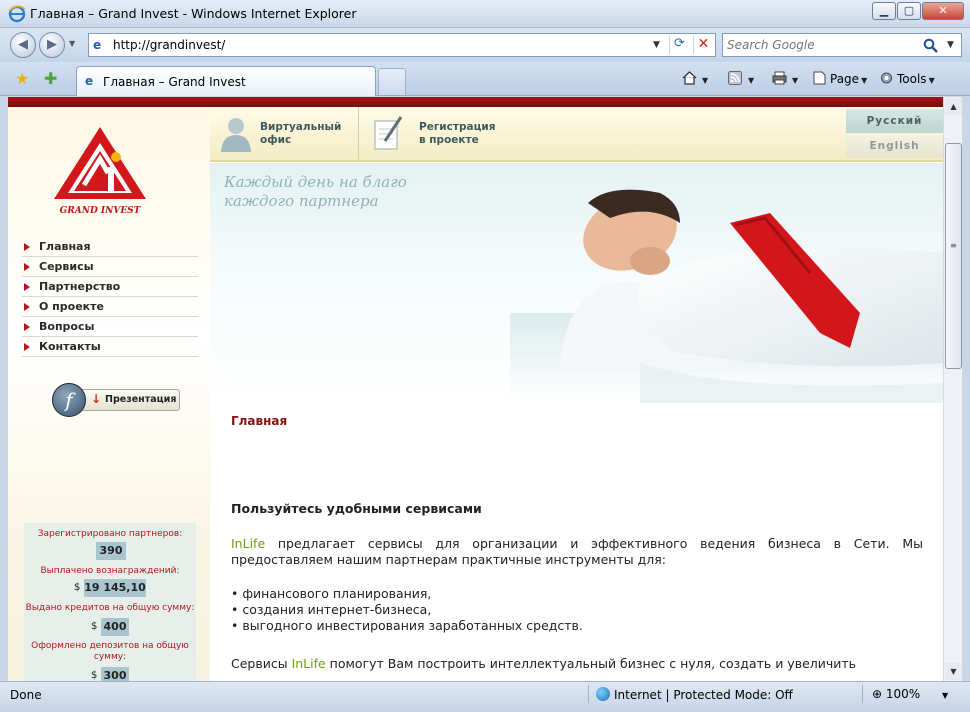  Describe the element at coordinates (726, 296) in the screenshot. I see `banner-illustration` at that location.